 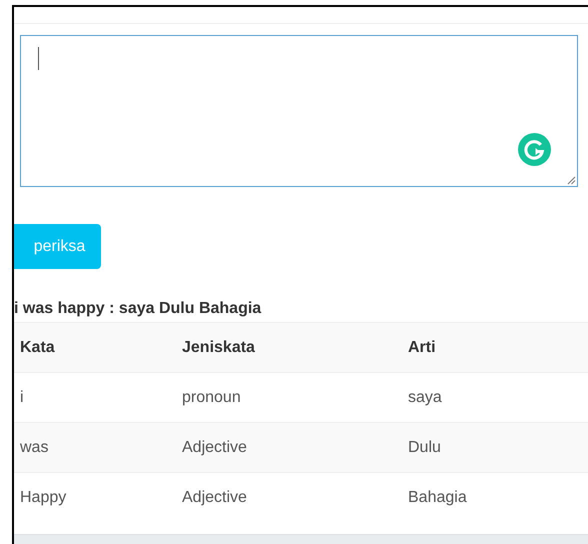 I want to click on text-cursor, so click(x=38, y=58).